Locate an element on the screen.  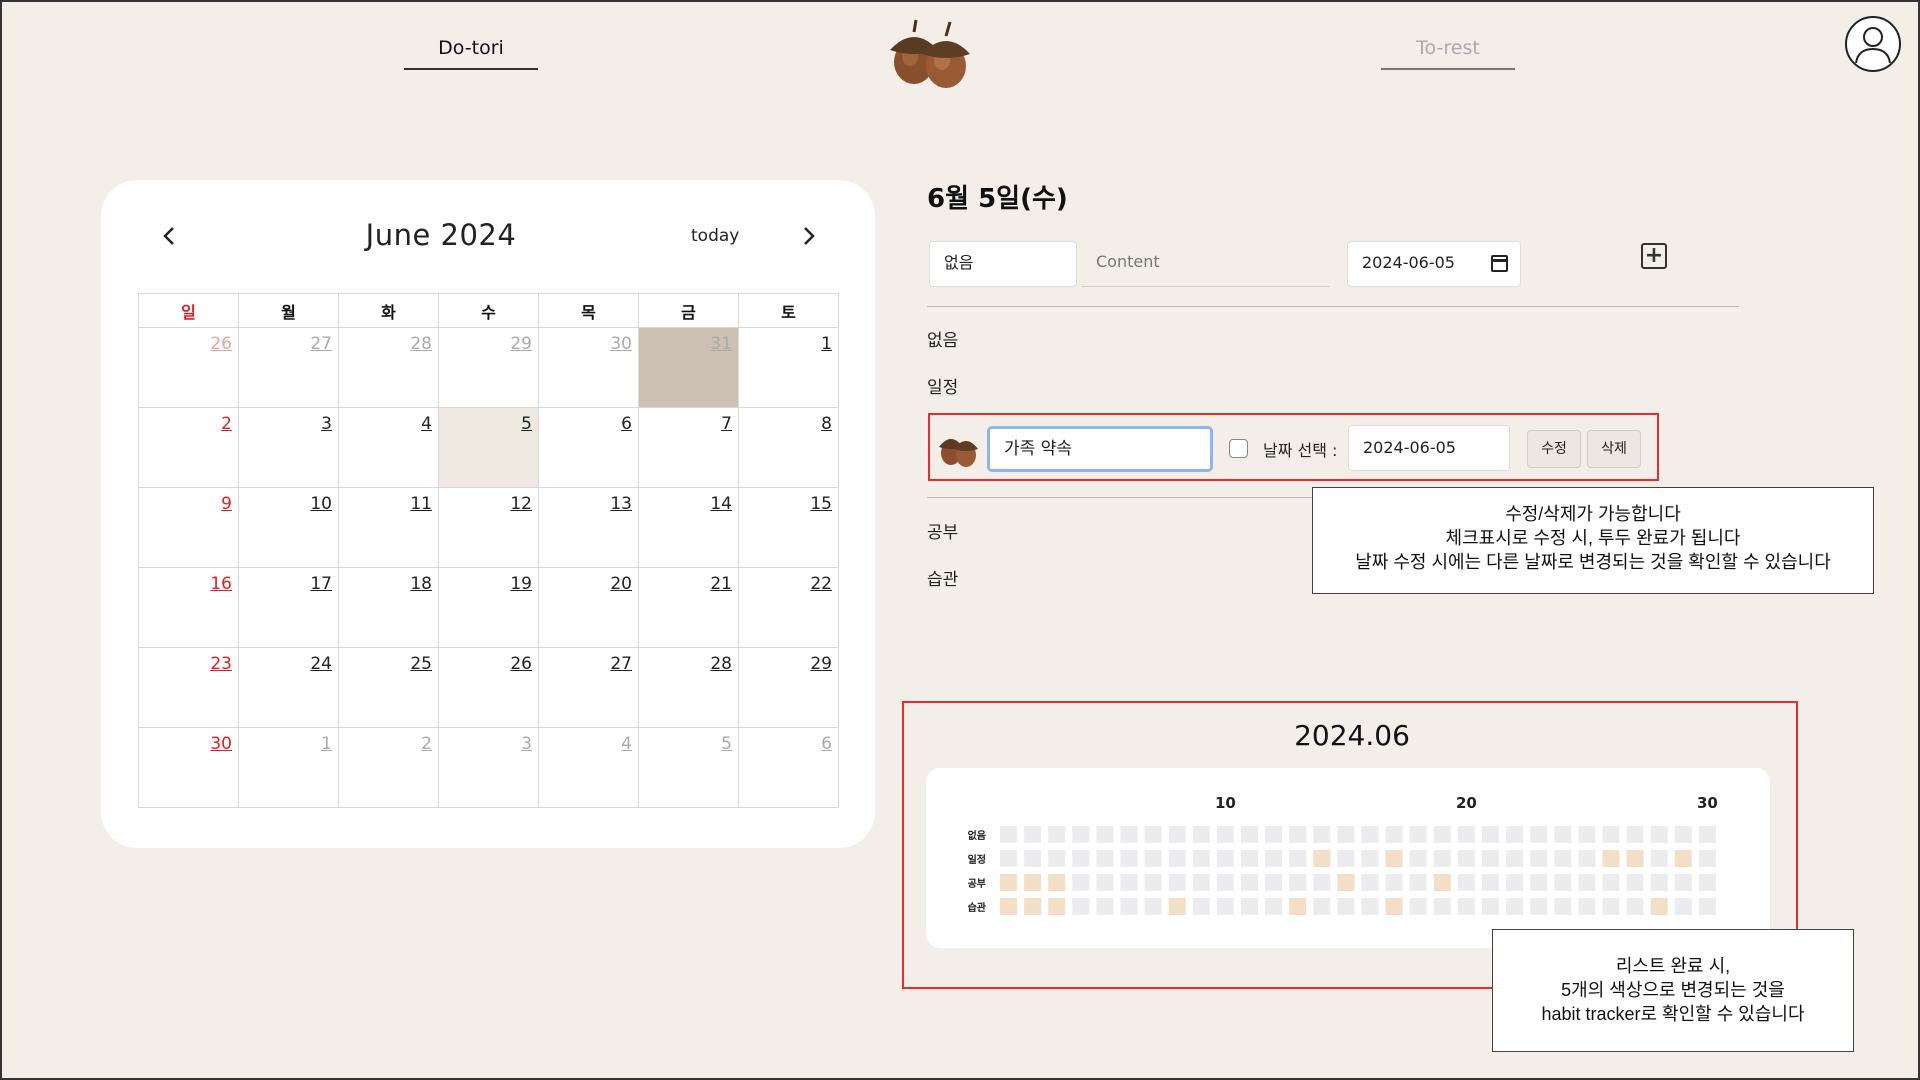
date-input: 2024-06-05 is located at coordinates (1434, 264).